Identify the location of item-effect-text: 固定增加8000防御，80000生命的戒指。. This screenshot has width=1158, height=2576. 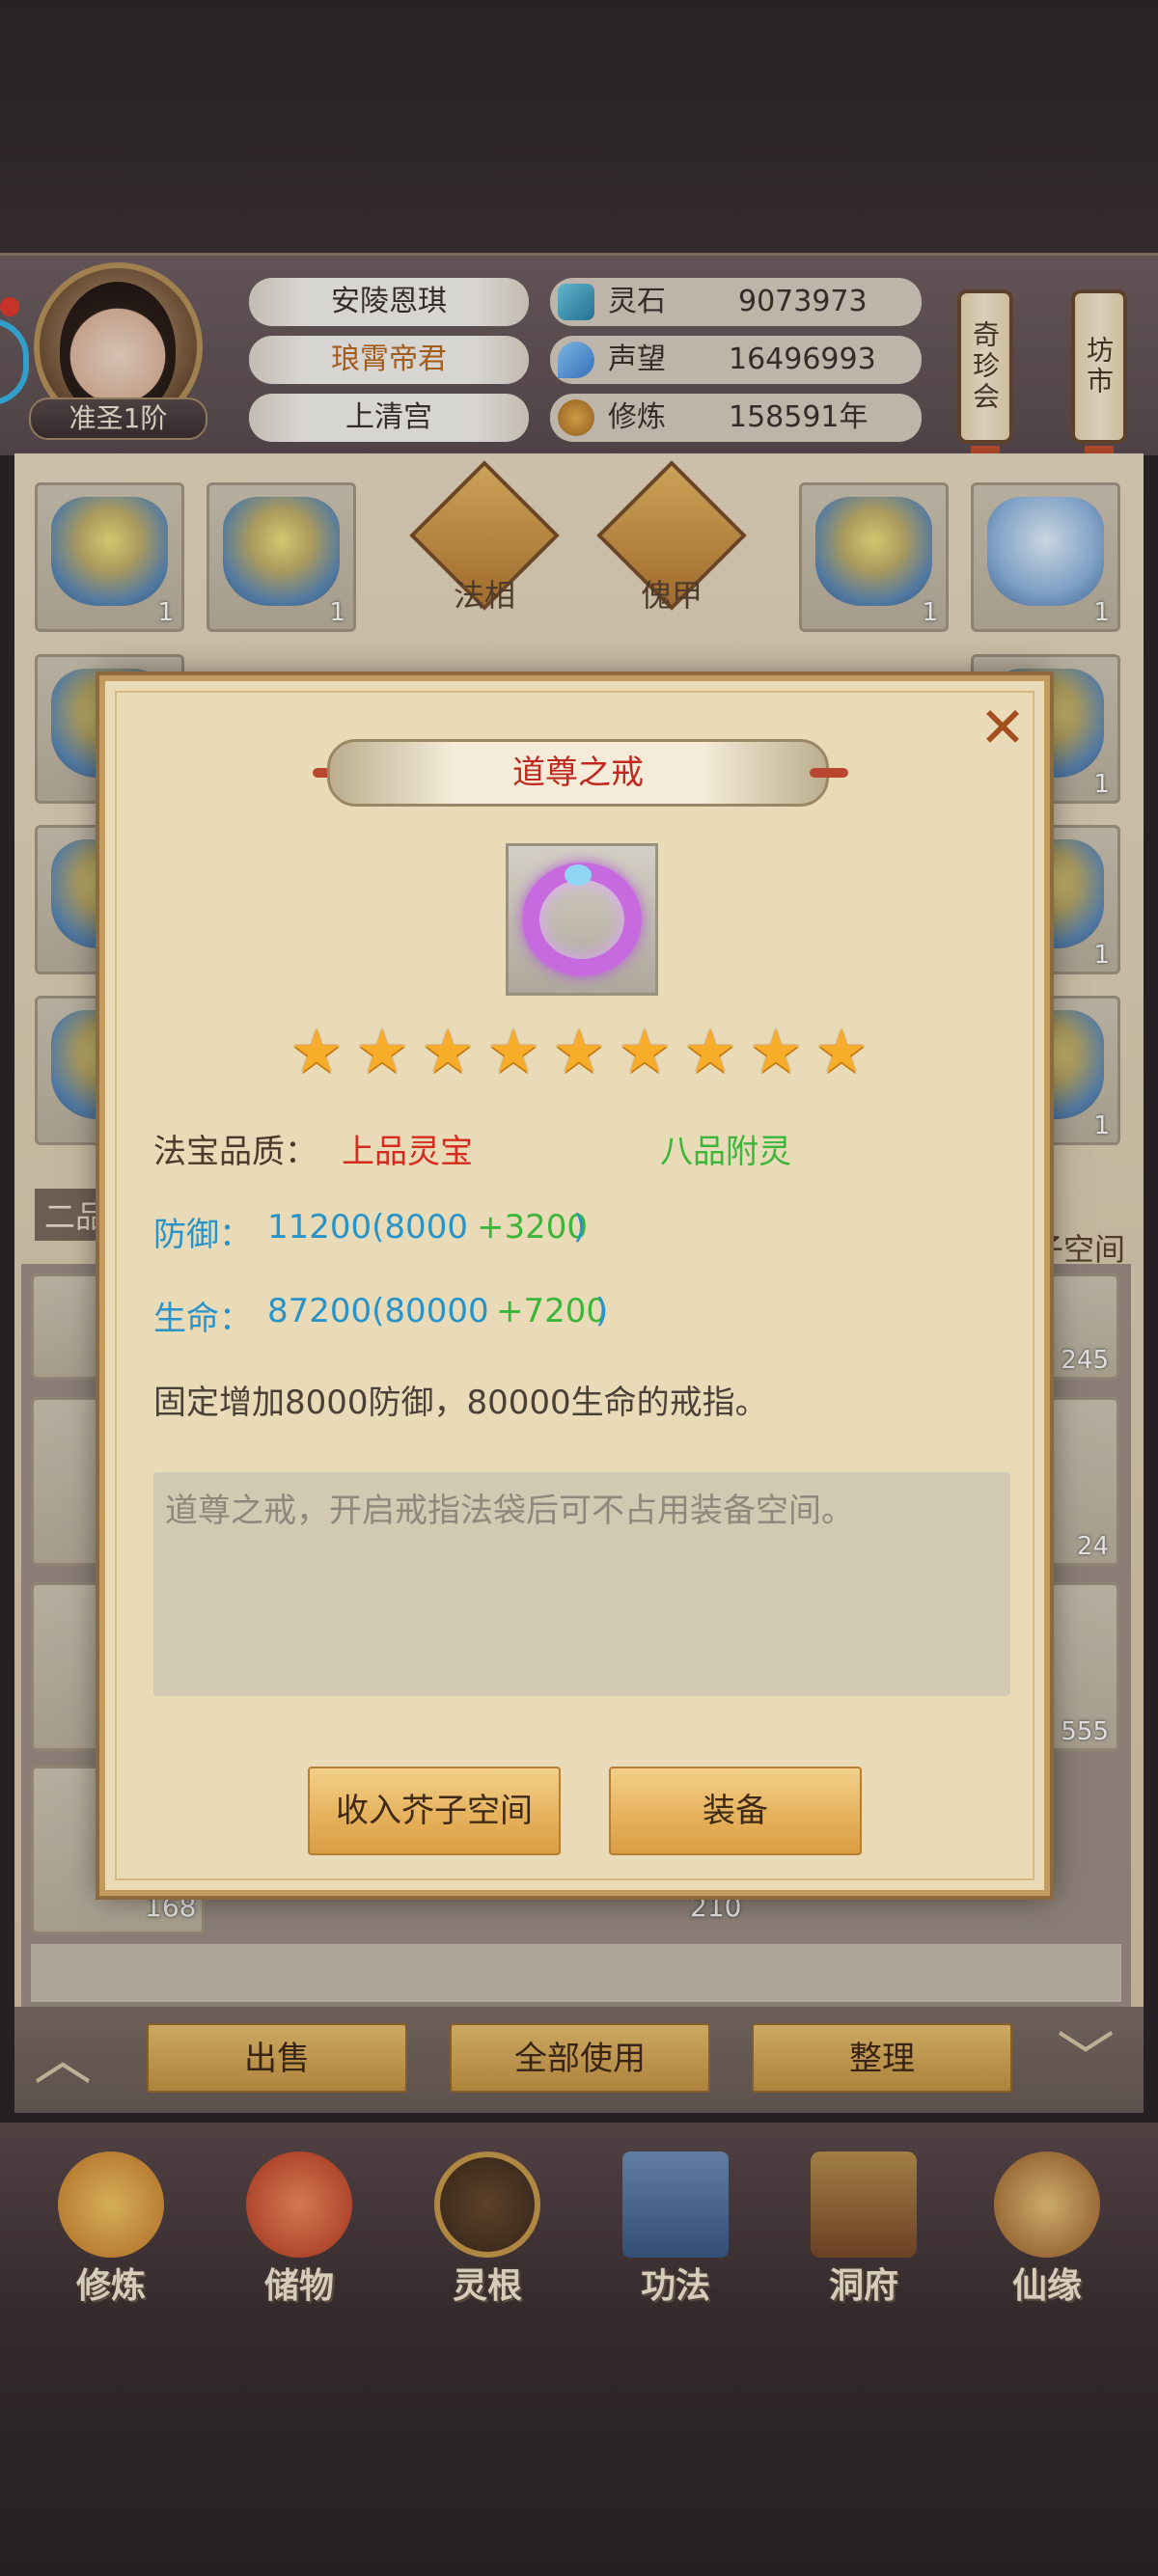
(460, 1403).